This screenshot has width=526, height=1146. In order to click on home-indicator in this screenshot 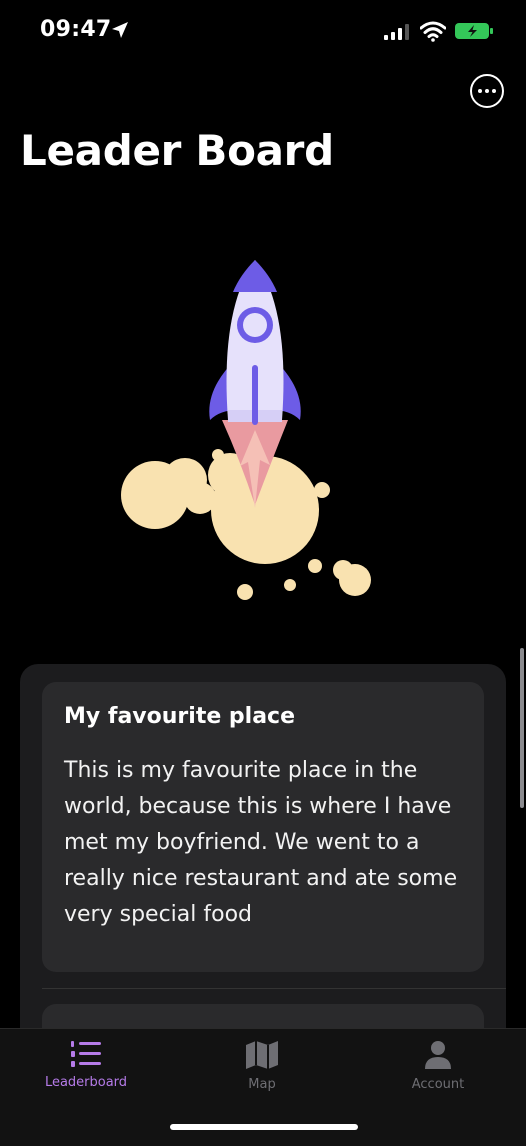, I will do `click(264, 1127)`.